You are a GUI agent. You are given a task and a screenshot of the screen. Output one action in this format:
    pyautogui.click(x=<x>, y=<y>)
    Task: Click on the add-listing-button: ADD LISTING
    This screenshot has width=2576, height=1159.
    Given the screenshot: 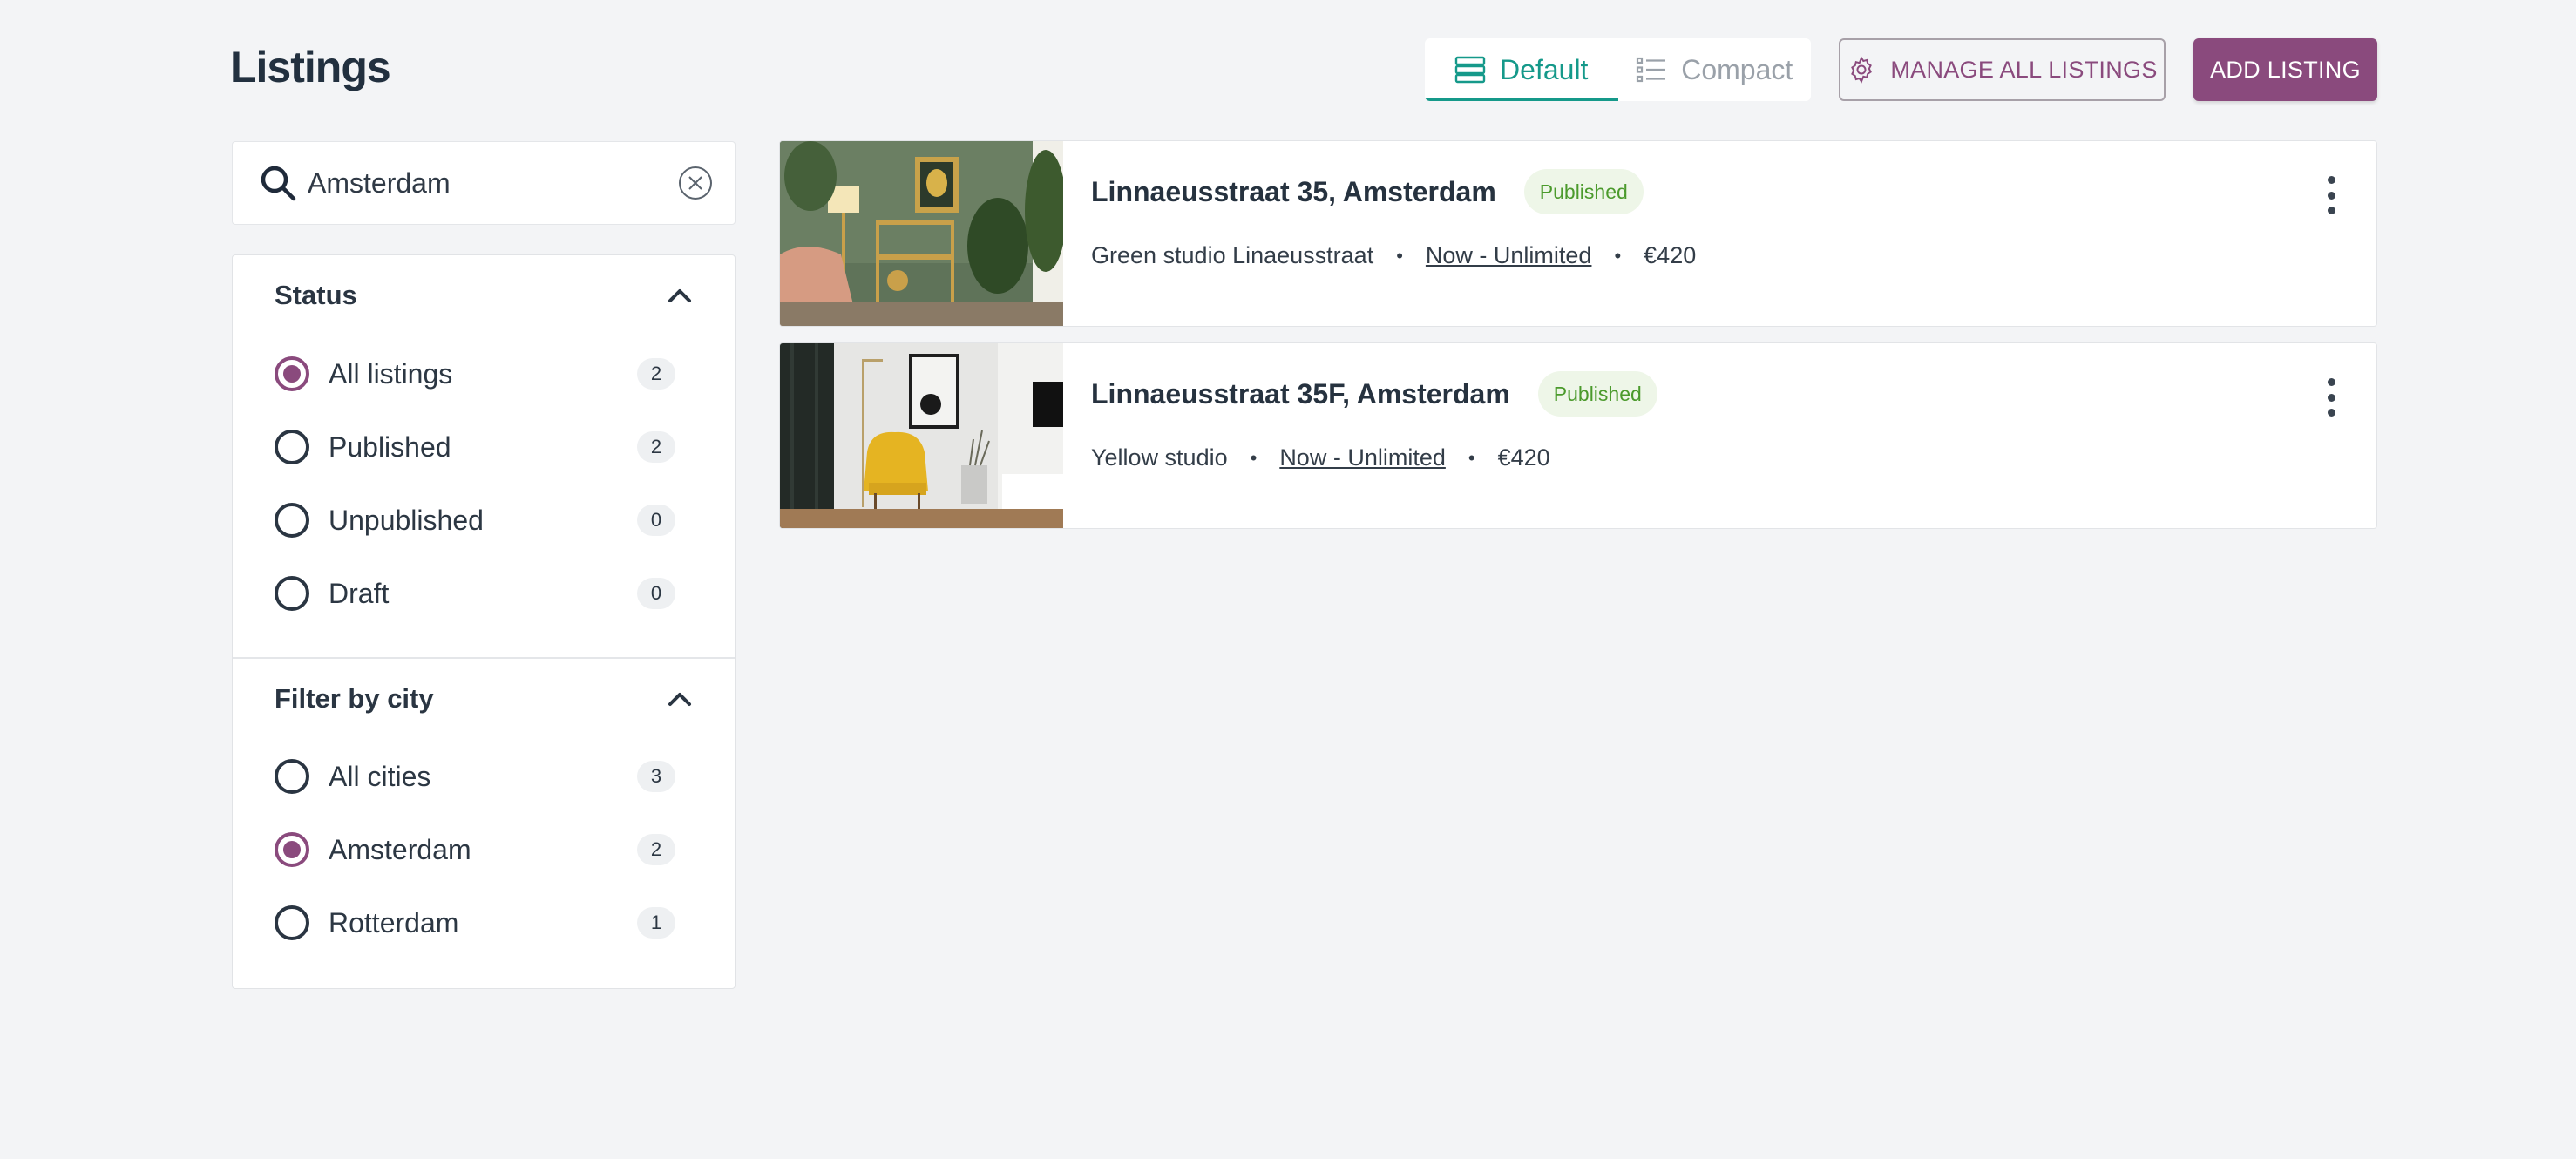 What is the action you would take?
    pyautogui.click(x=2285, y=69)
    